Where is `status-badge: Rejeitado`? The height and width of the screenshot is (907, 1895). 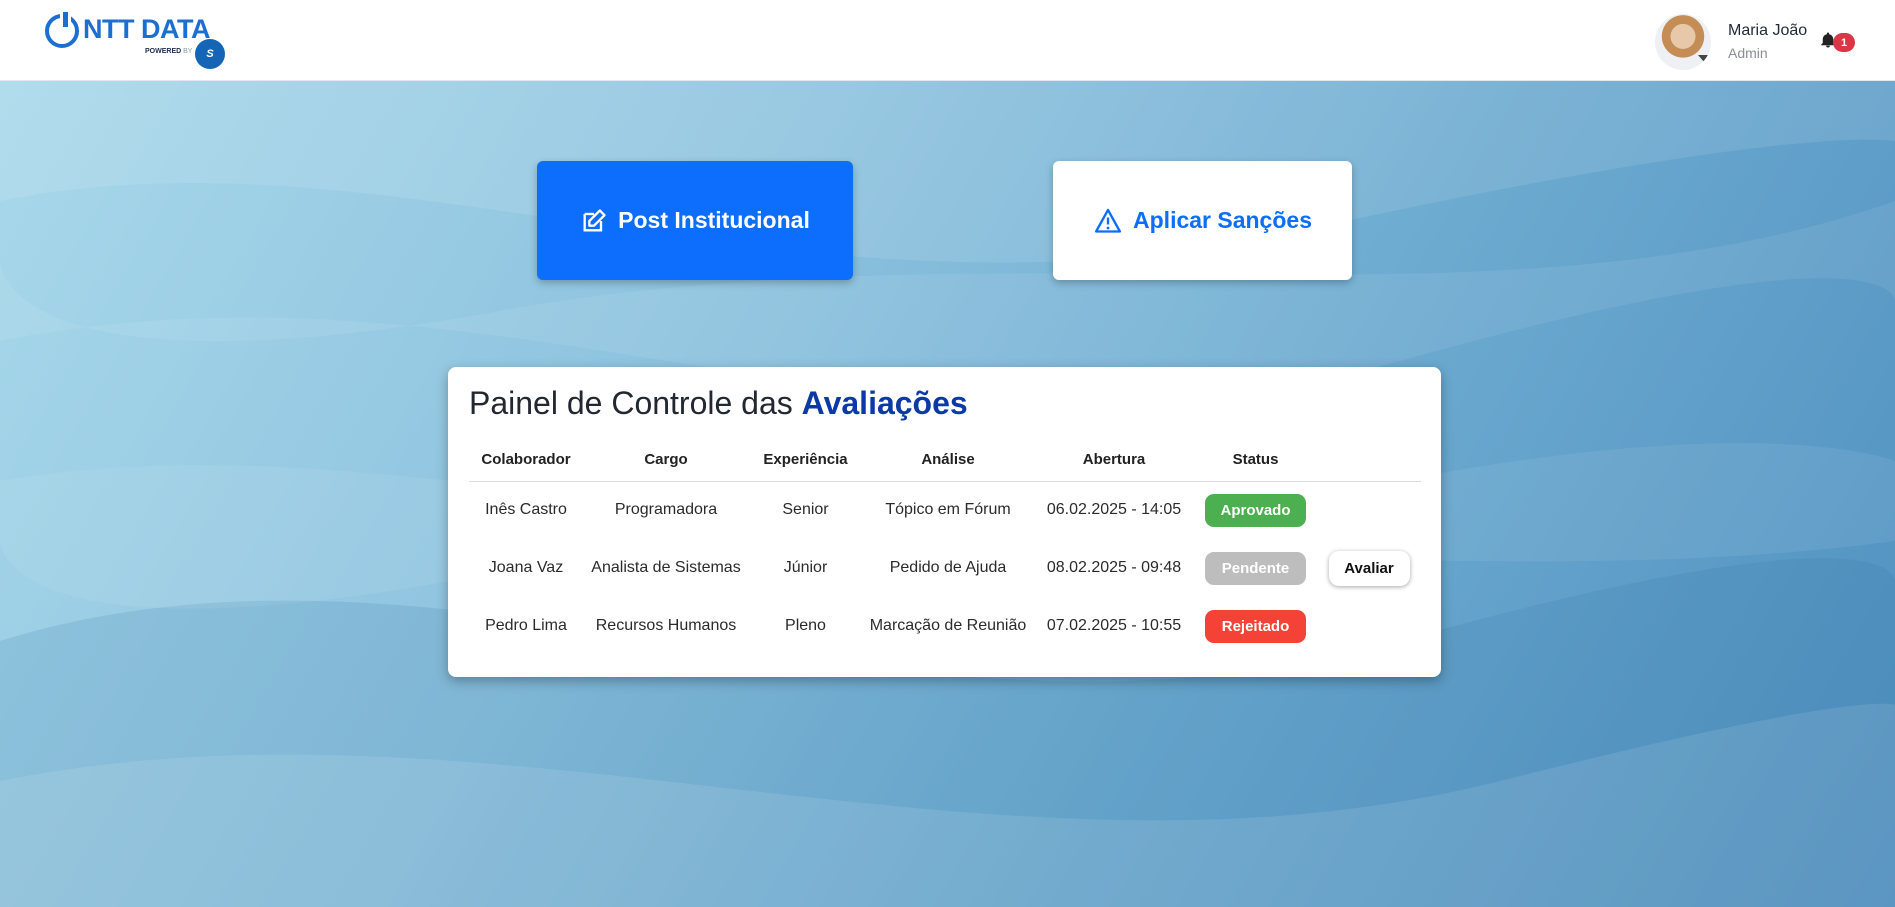
status-badge: Rejeitado is located at coordinates (1255, 626).